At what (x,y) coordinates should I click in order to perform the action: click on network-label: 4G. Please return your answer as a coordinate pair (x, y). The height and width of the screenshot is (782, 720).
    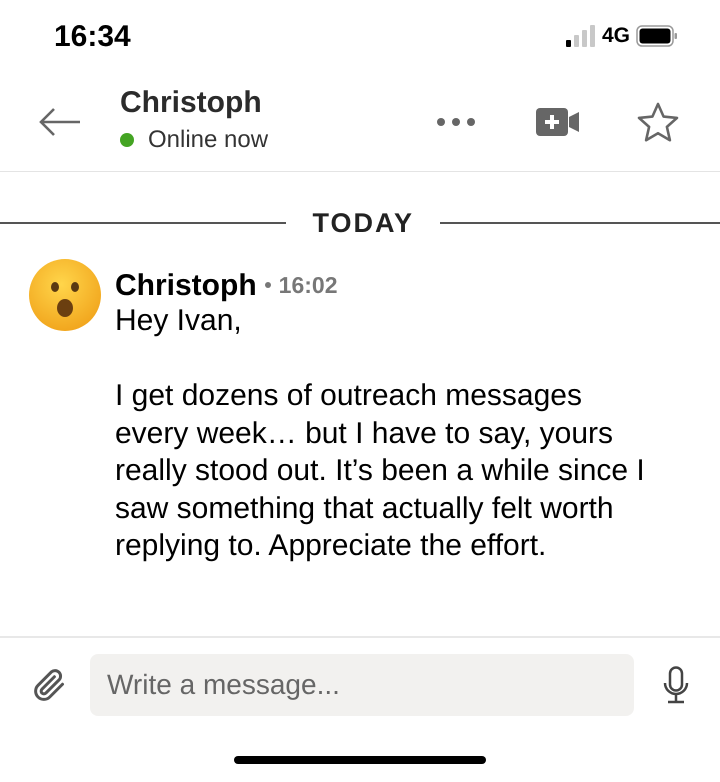
    Looking at the image, I should click on (616, 36).